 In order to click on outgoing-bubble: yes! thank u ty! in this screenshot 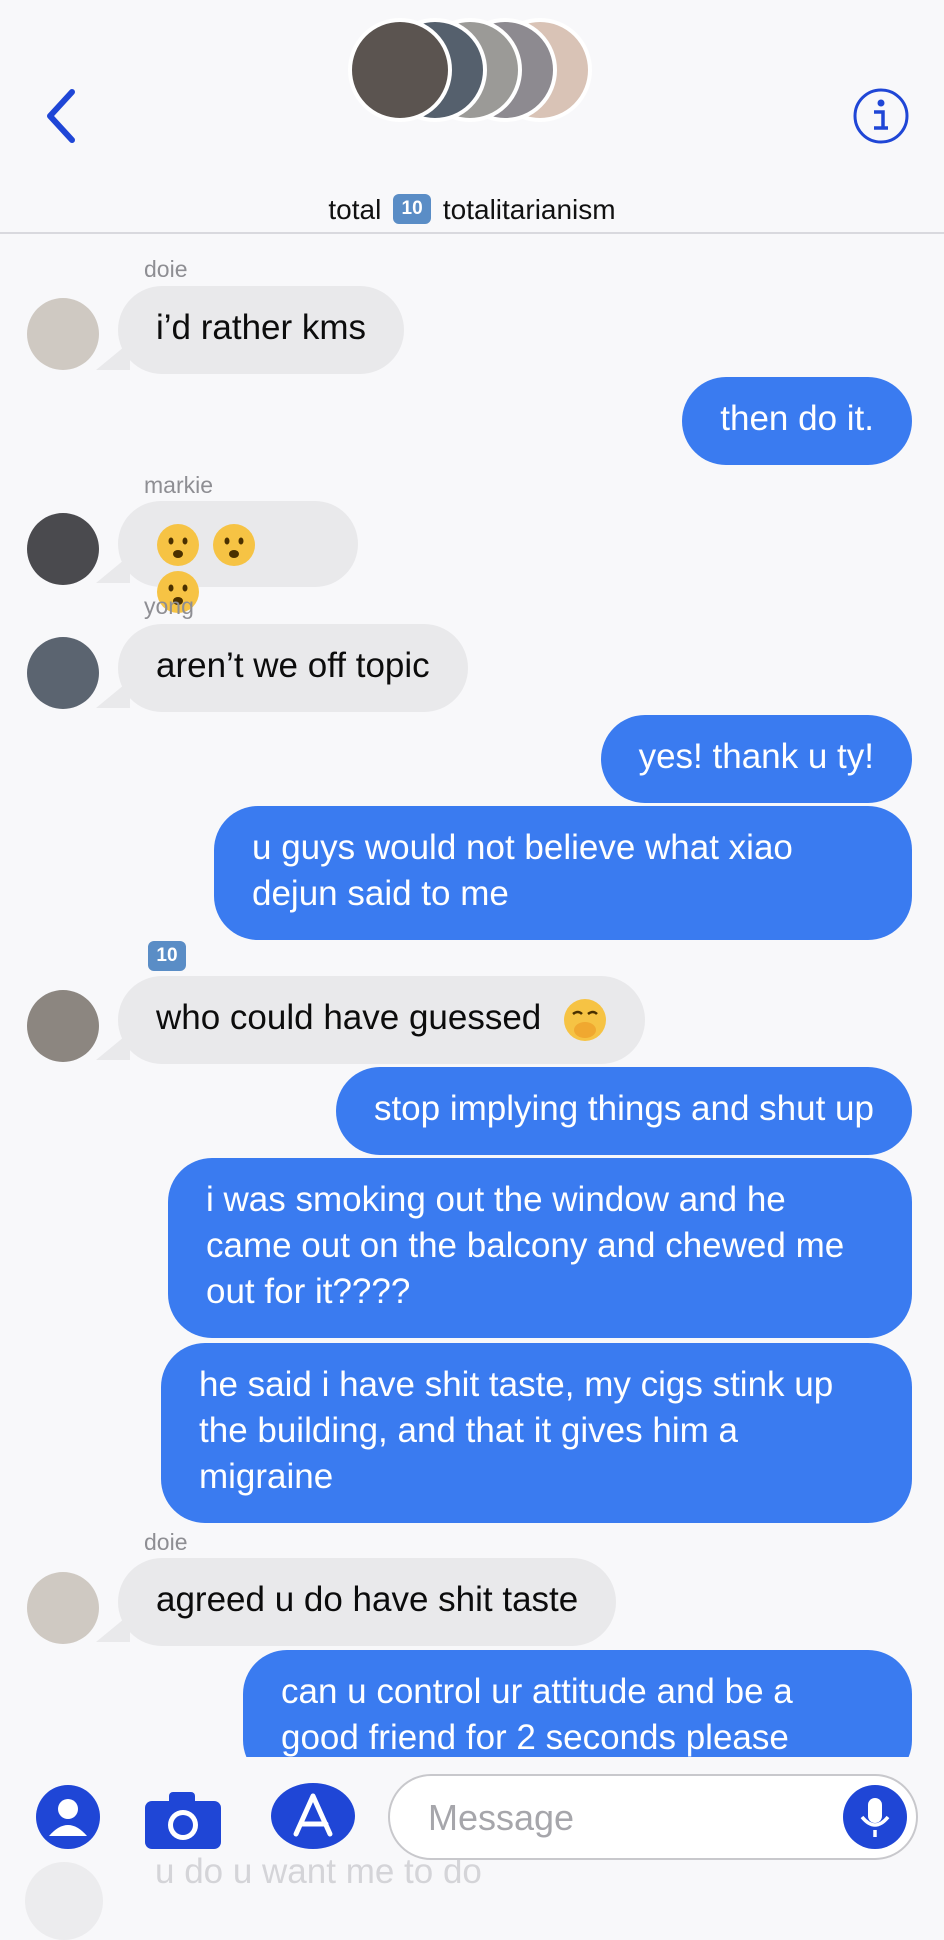, I will do `click(756, 759)`.